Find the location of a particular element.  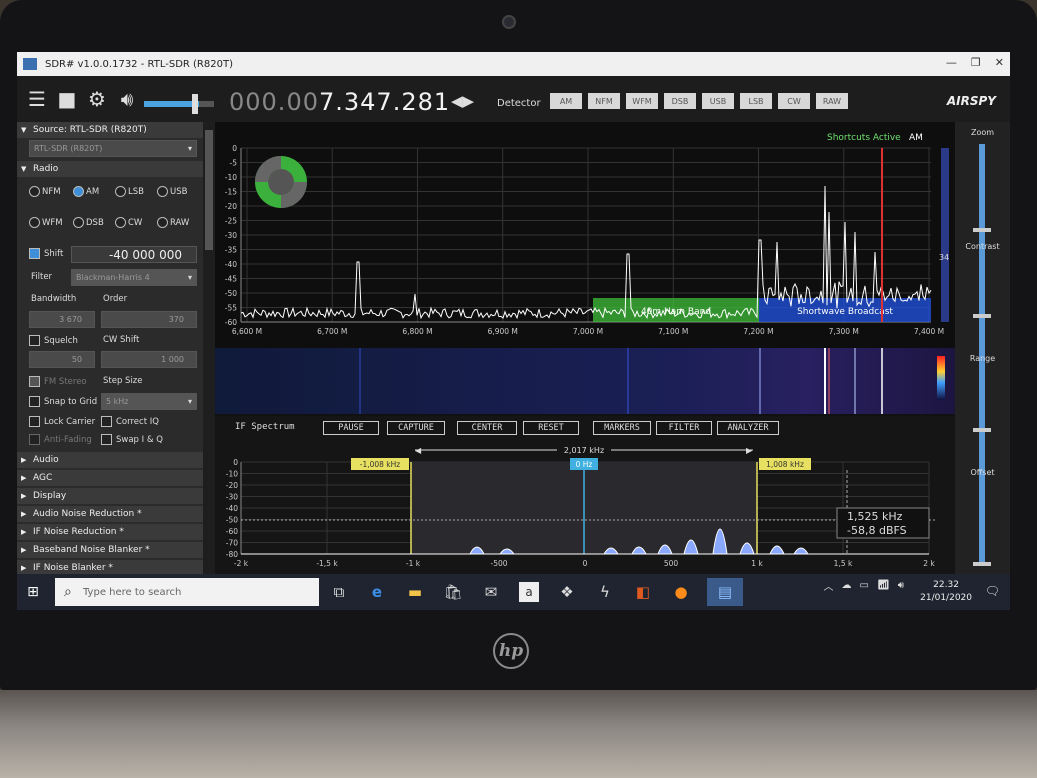

speaker-icon: 🔊︎ is located at coordinates (127, 99).